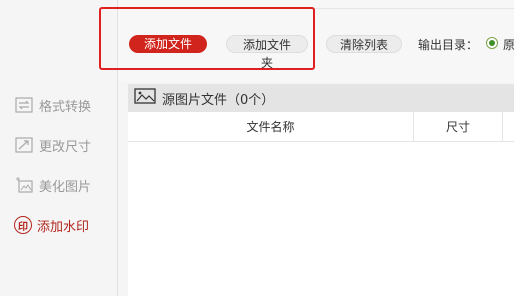 The width and height of the screenshot is (514, 296). I want to click on table-header: 文件名称 尺寸, so click(321, 127).